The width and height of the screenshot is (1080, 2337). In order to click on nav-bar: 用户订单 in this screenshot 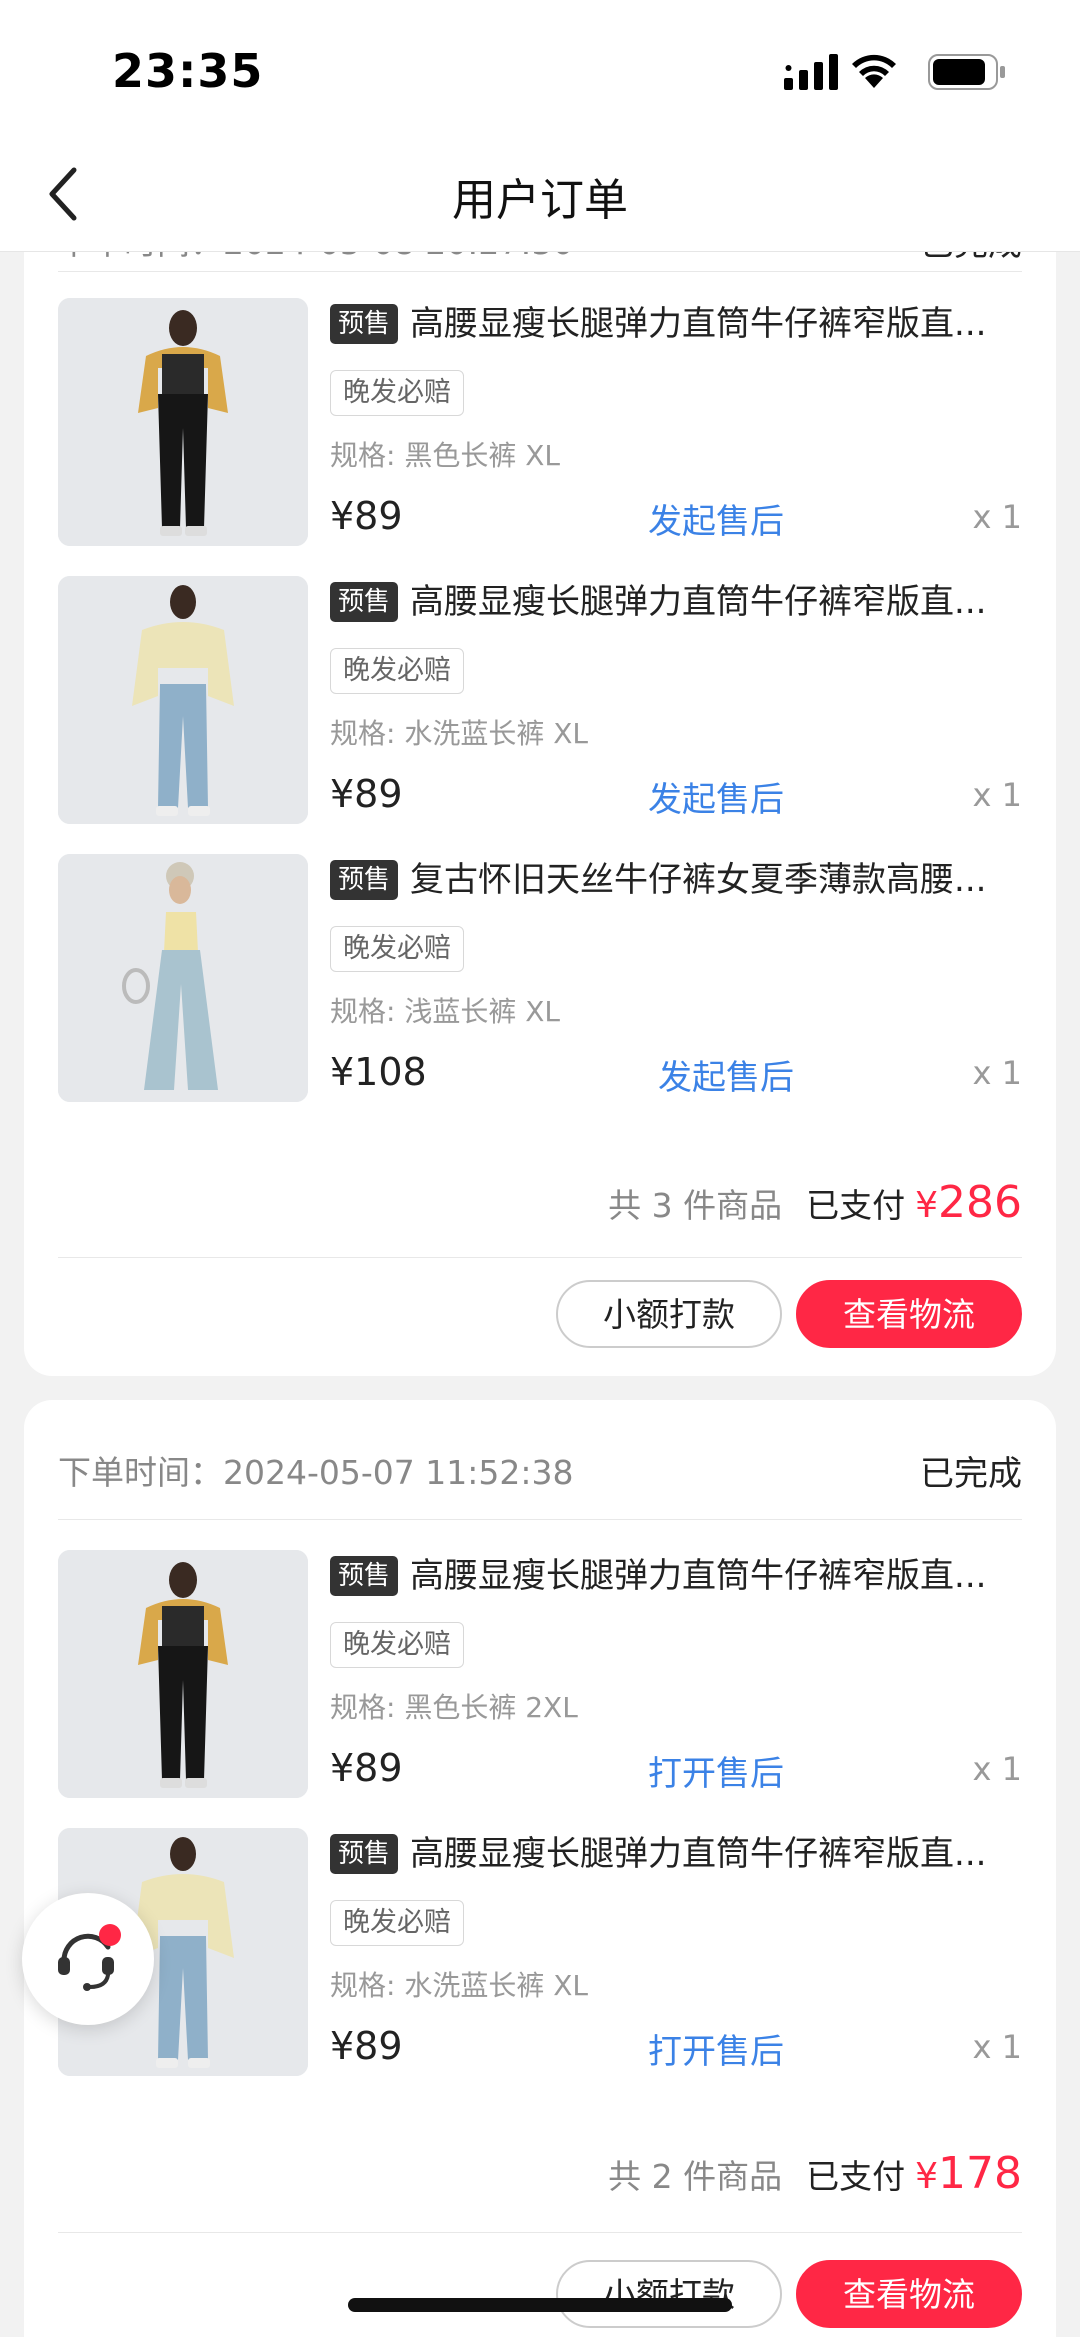, I will do `click(540, 196)`.